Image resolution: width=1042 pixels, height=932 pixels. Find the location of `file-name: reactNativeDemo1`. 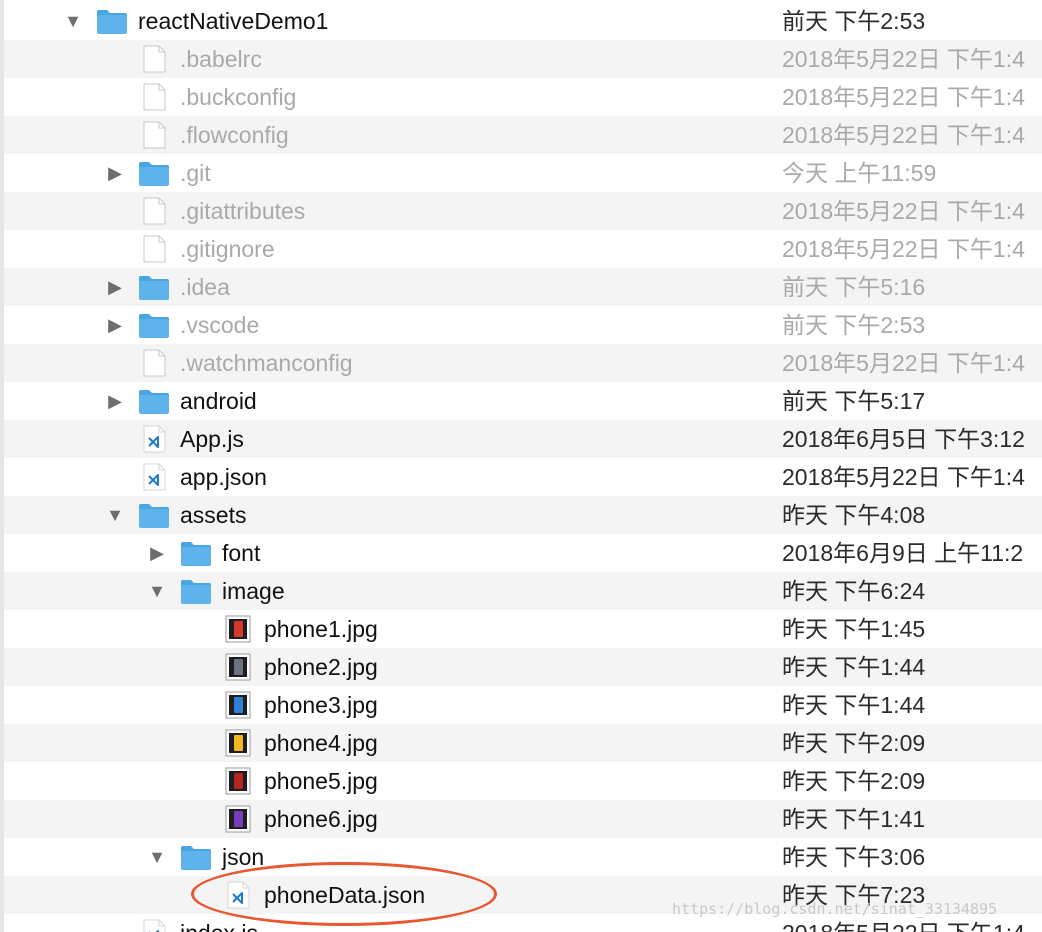

file-name: reactNativeDemo1 is located at coordinates (233, 21).